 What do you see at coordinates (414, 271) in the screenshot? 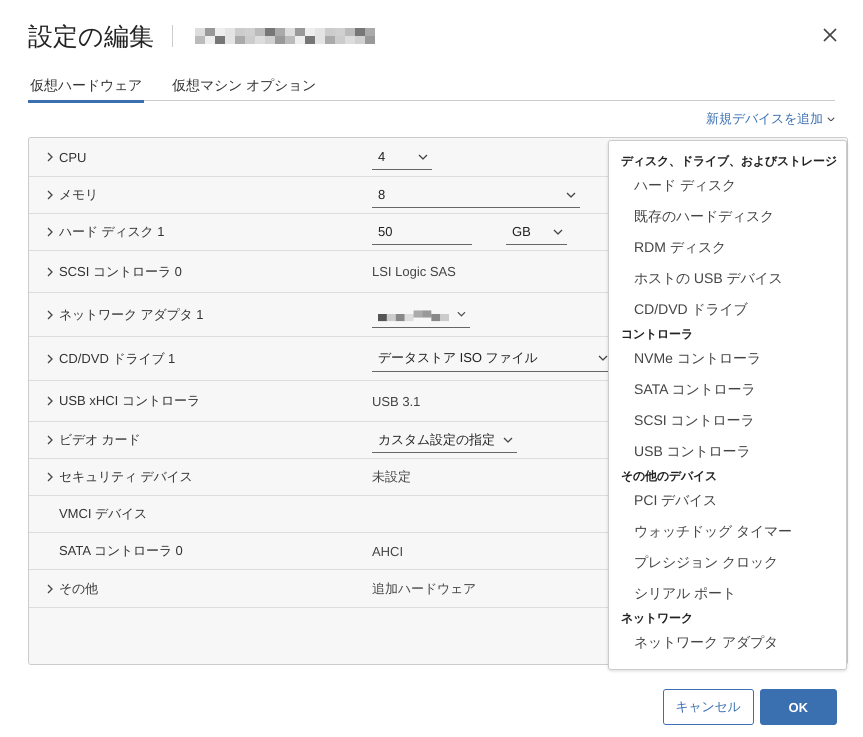
I see `value-text: LSI Logic SAS` at bounding box center [414, 271].